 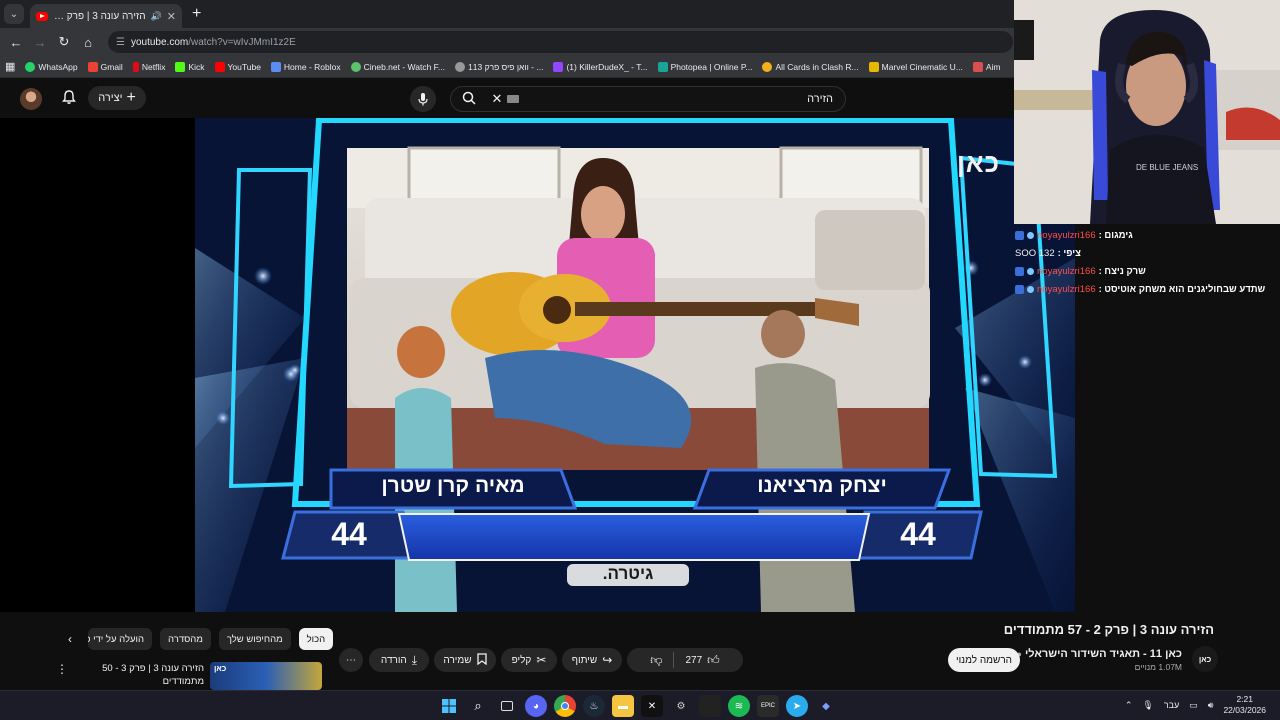 What do you see at coordinates (88, 42) in the screenshot?
I see `home-icon: ⌂` at bounding box center [88, 42].